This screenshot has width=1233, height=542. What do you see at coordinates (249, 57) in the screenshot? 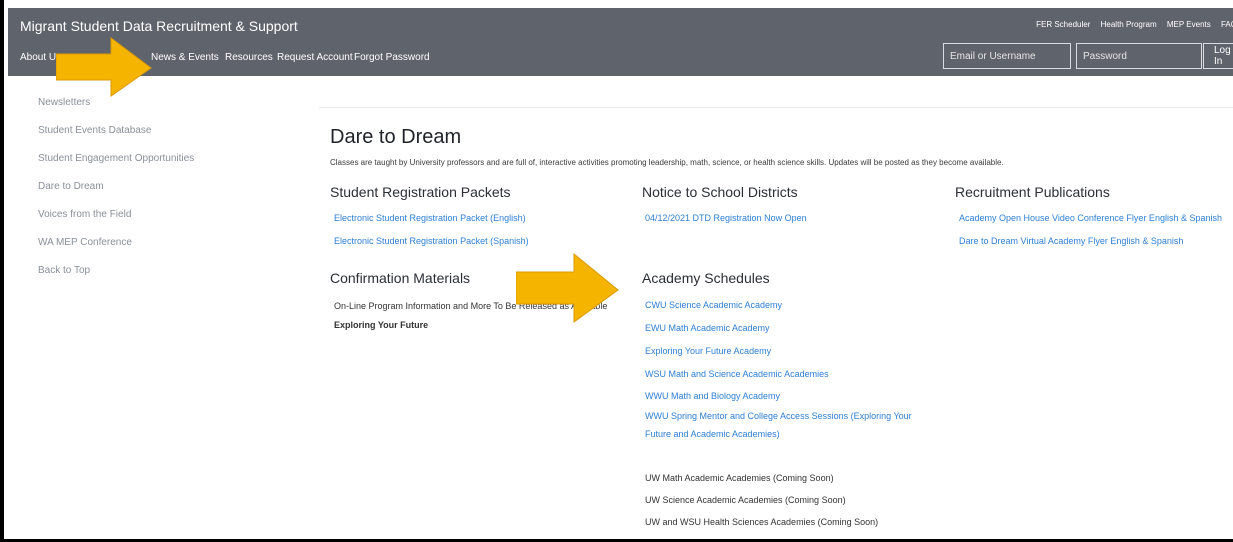
I see `nav-resources: Resources` at bounding box center [249, 57].